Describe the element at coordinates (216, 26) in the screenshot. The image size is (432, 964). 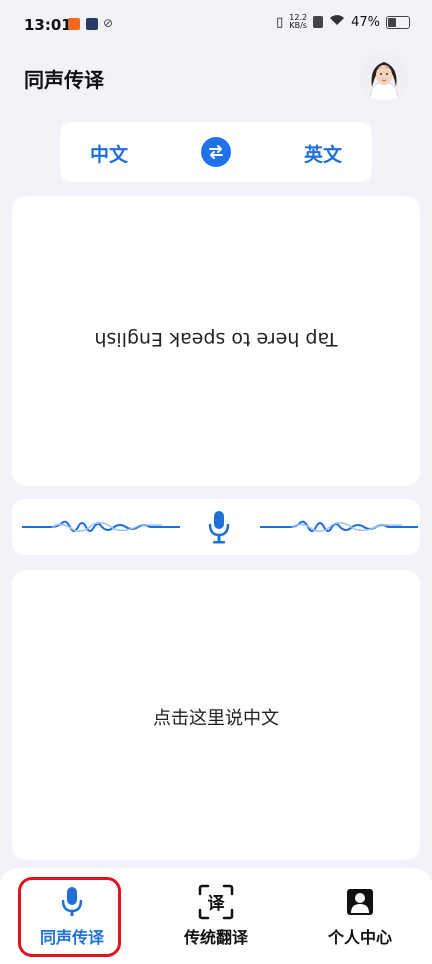
I see `status-bar: 13:01 ⊘ ▯ 12.2 KB/s 47%` at that location.